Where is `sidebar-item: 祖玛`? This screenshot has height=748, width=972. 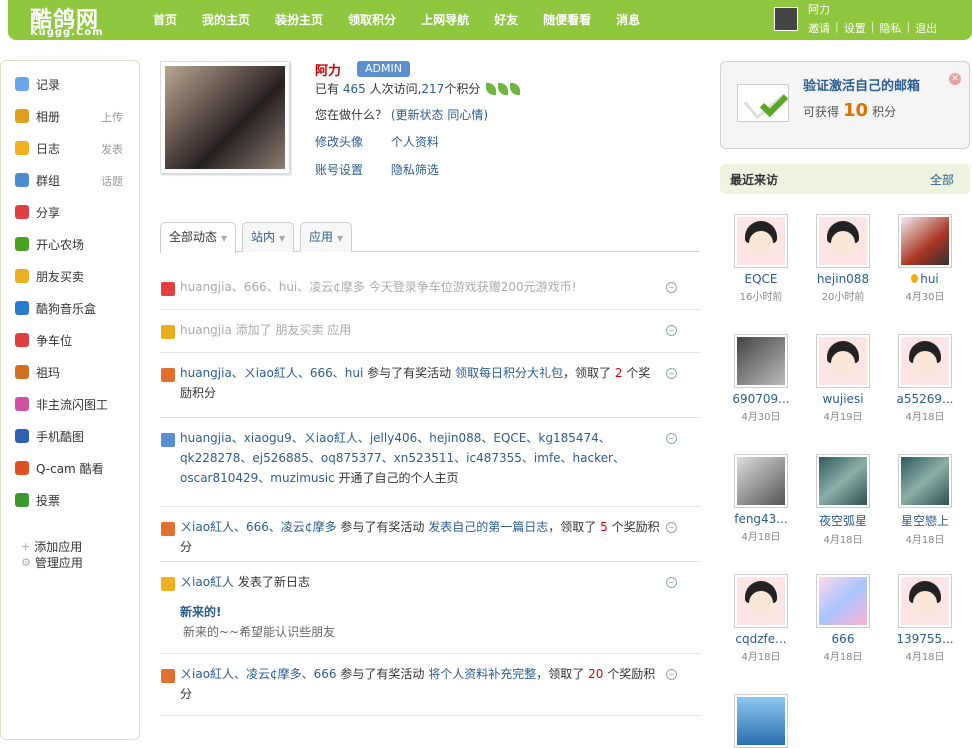
sidebar-item: 祖玛 is located at coordinates (37, 372).